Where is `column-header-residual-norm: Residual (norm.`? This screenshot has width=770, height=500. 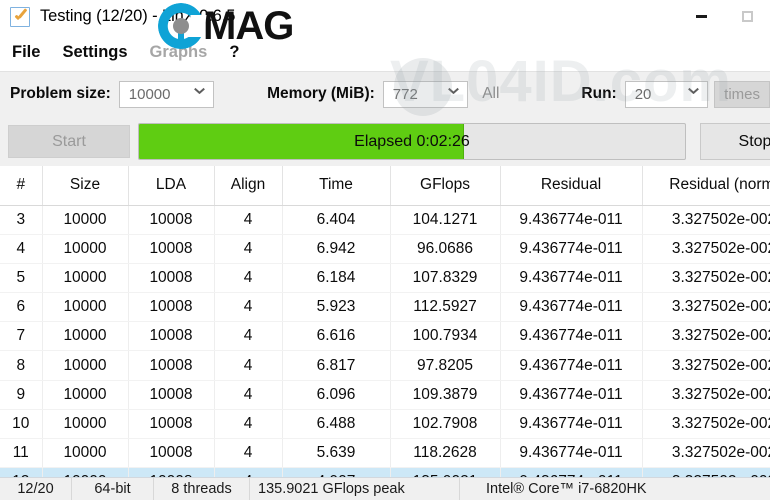
column-header-residual-norm: Residual (norm. is located at coordinates (706, 186).